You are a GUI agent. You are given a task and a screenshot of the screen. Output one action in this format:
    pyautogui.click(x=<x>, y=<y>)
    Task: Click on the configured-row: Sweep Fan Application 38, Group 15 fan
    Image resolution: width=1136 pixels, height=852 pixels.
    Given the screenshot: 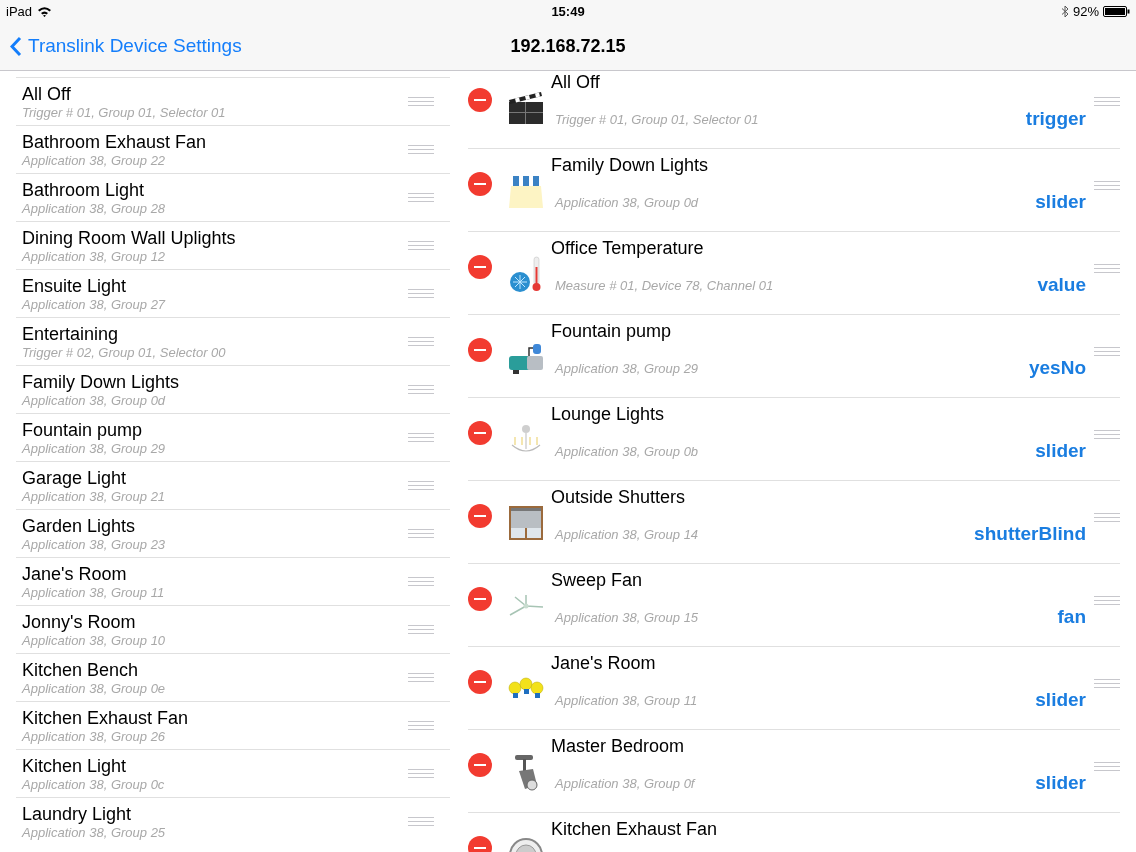 What is the action you would take?
    pyautogui.click(x=794, y=604)
    